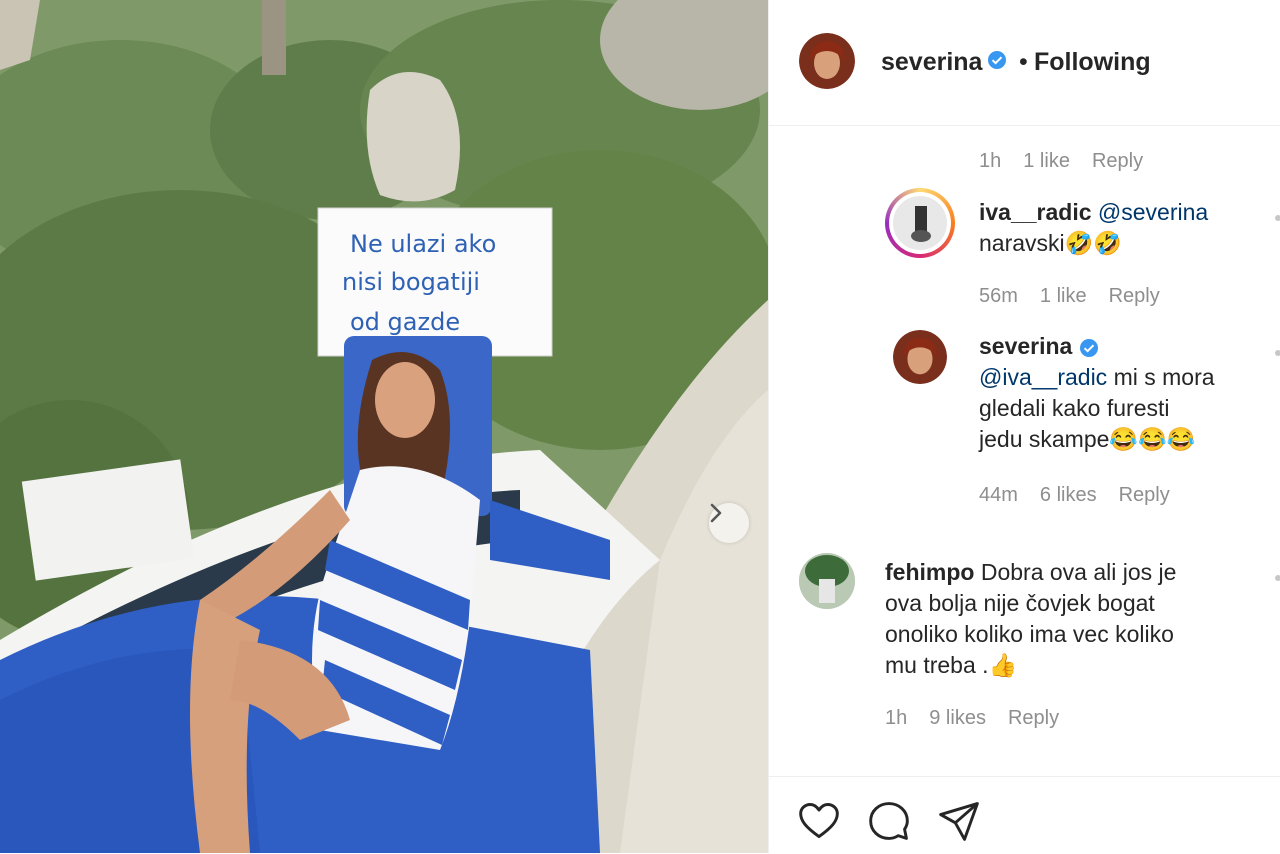 The height and width of the screenshot is (854, 1280). What do you see at coordinates (1161, 377) in the screenshot?
I see `comment-text: mi s mora` at bounding box center [1161, 377].